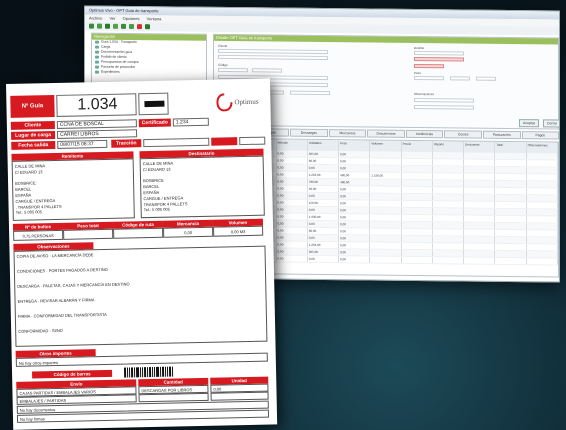  What do you see at coordinates (323, 145) in the screenshot?
I see `grid-column-header: Unidades` at bounding box center [323, 145].